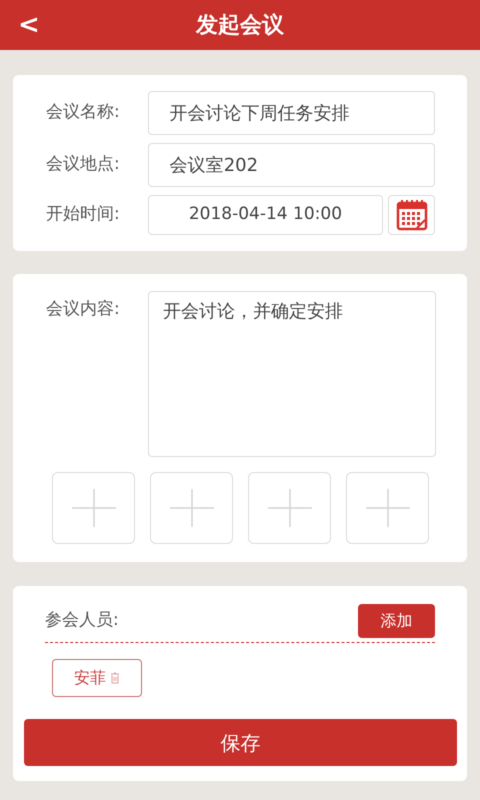 The image size is (480, 800). I want to click on attendees-label: 参会人员:, so click(82, 620).